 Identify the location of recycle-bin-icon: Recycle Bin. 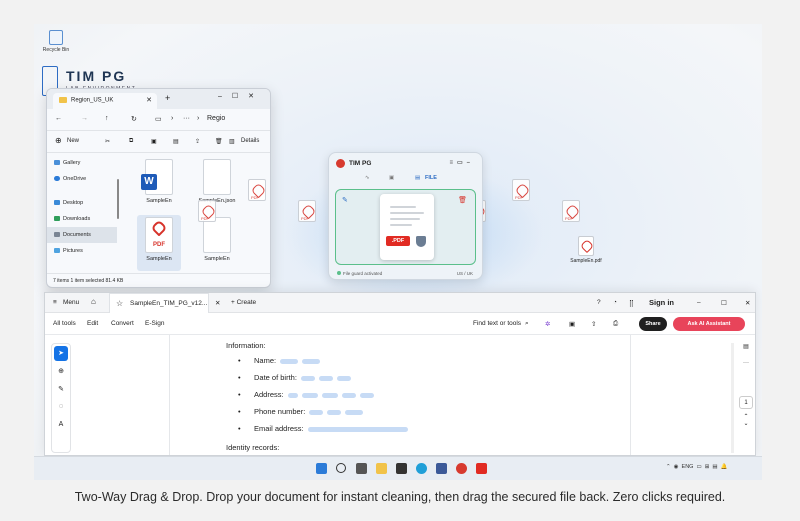
(56, 41).